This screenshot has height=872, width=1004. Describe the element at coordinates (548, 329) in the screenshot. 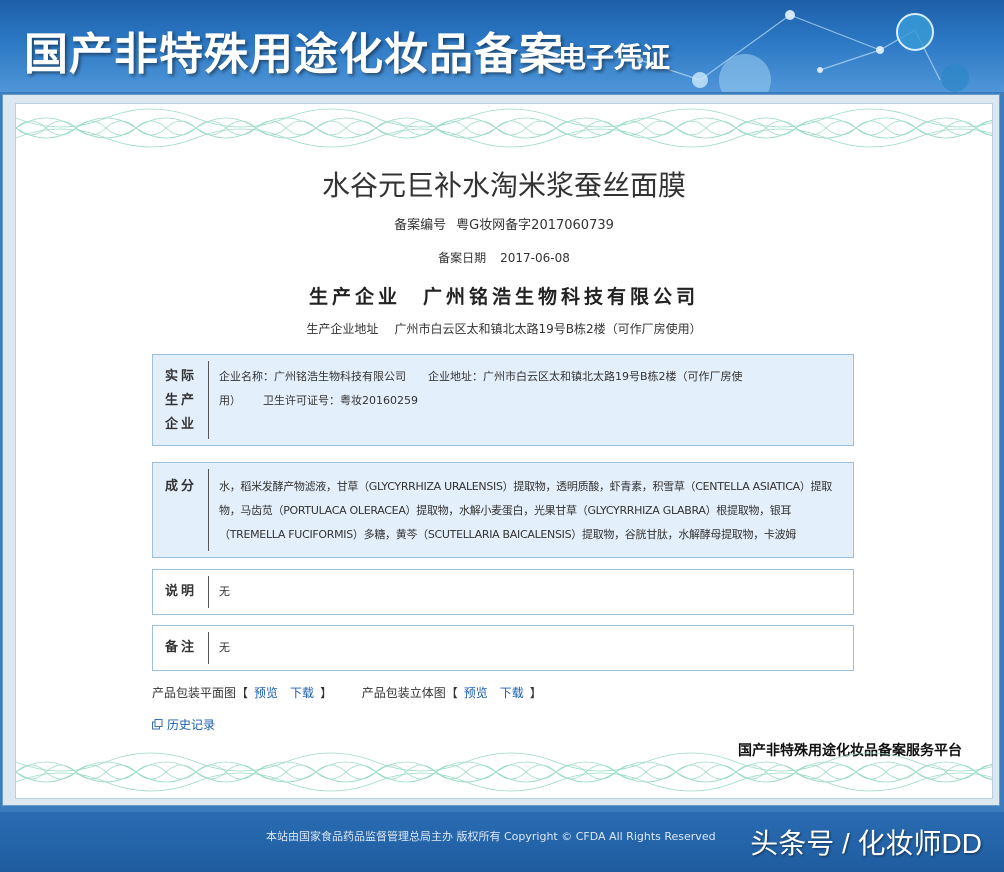

I see `producer-address-value: 广州市白云区太和镇北太路19号B栋2楼（可作厂房使用）` at that location.